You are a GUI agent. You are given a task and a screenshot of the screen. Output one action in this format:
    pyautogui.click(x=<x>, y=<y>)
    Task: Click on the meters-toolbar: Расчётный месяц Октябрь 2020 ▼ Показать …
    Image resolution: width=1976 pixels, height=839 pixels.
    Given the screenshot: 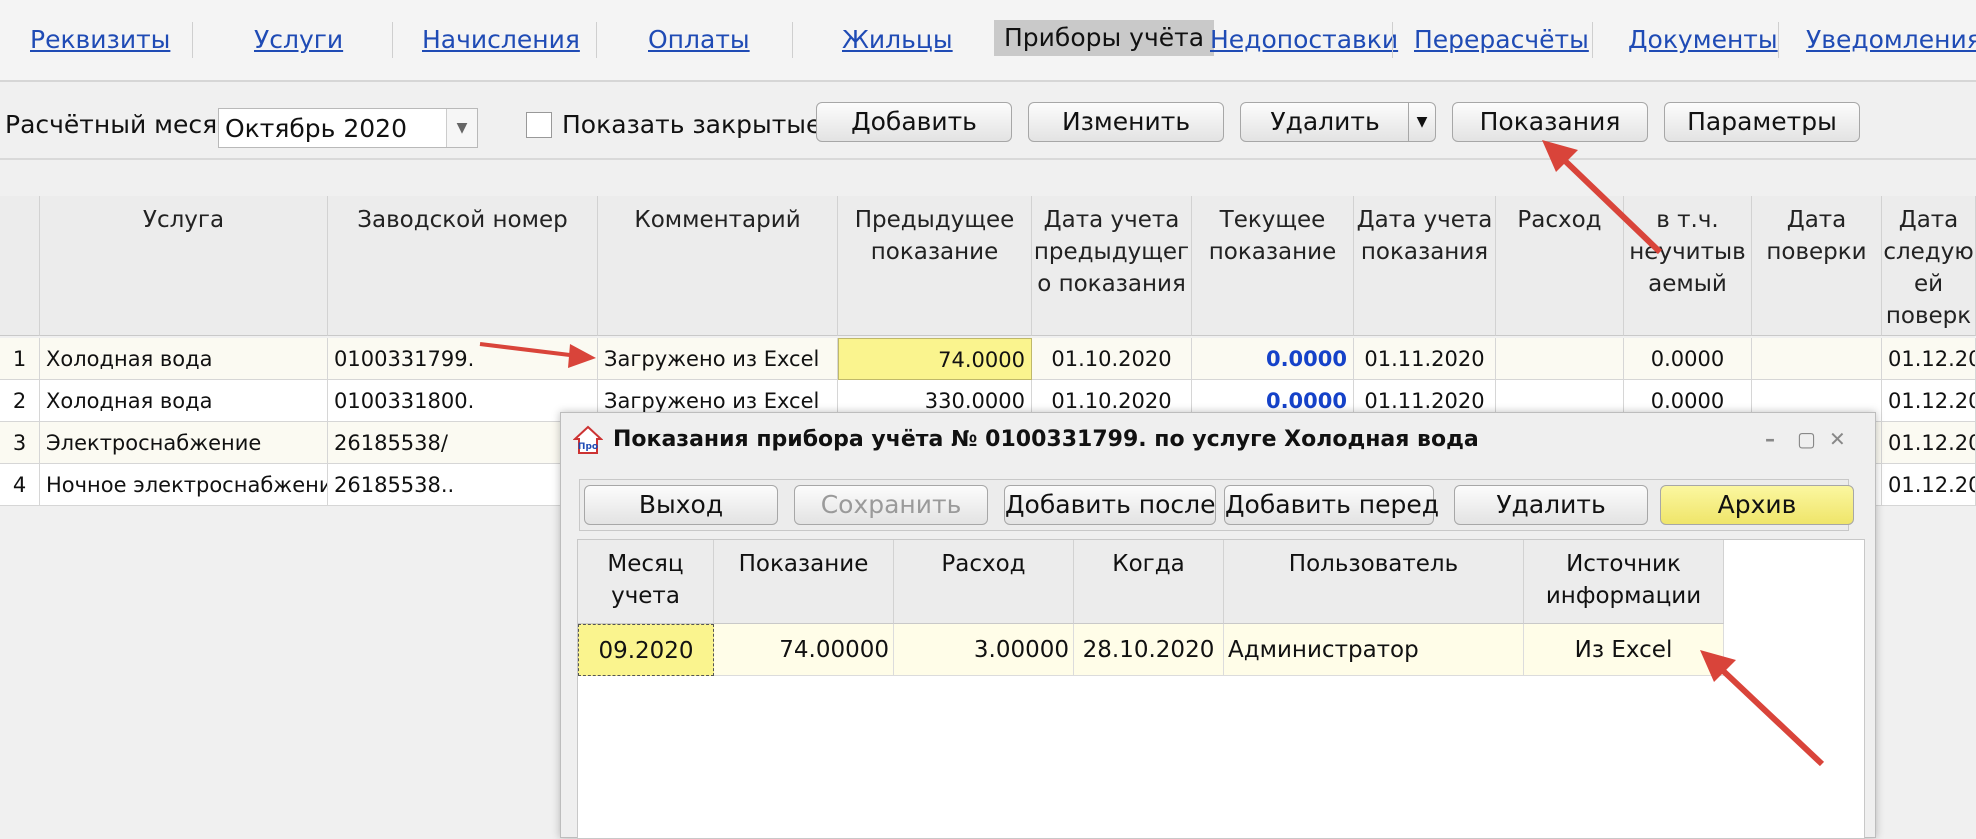 What is the action you would take?
    pyautogui.click(x=988, y=121)
    